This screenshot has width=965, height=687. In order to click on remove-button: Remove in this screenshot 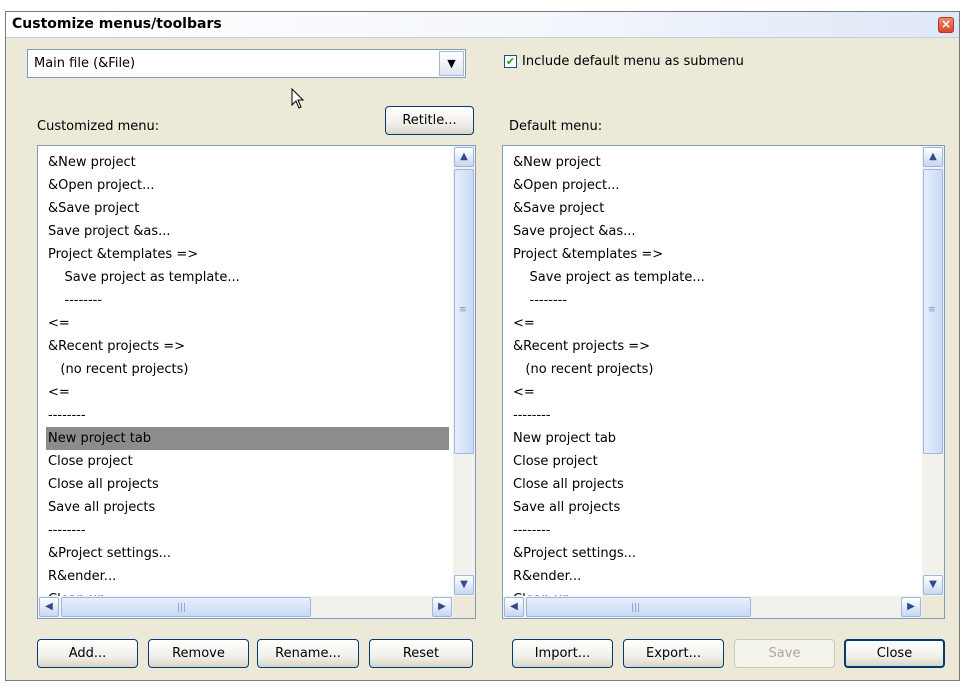, I will do `click(198, 653)`.